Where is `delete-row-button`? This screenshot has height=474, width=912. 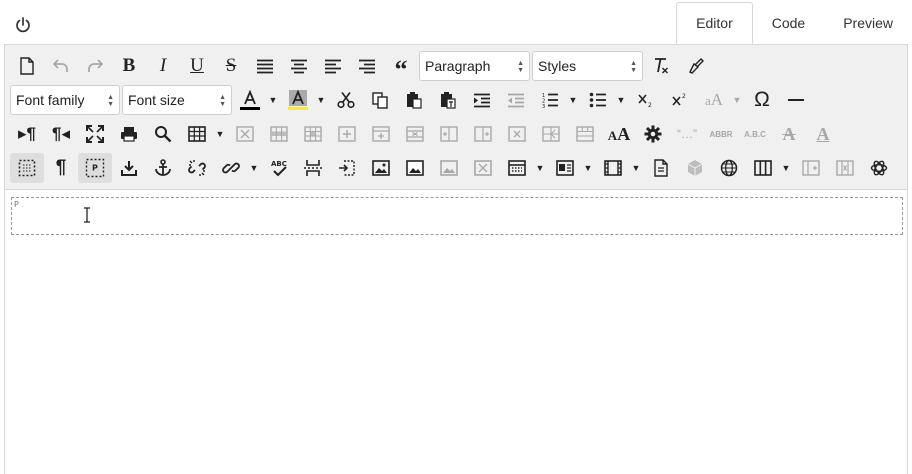 delete-row-button is located at coordinates (415, 134).